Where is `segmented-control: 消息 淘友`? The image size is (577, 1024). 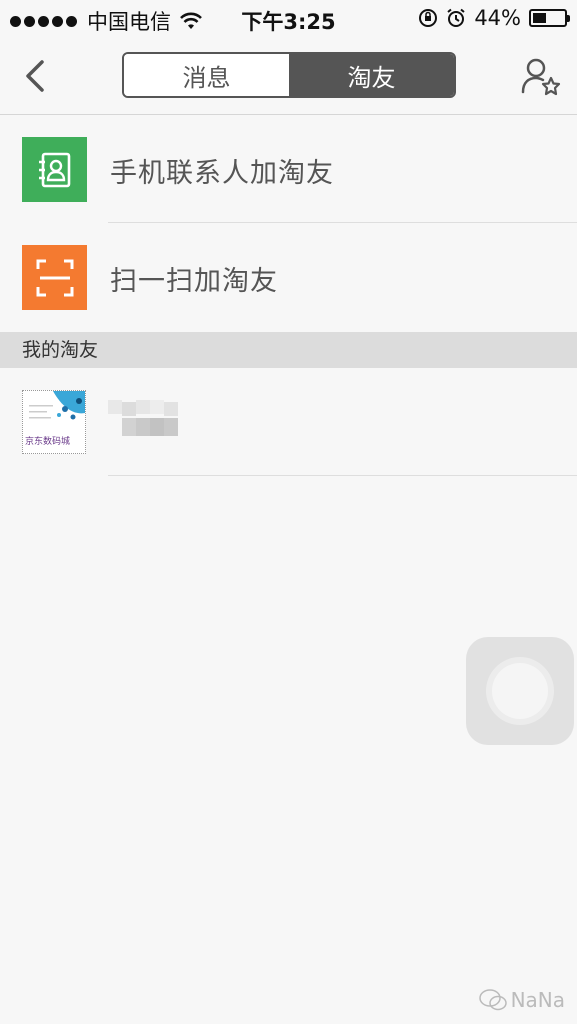
segmented-control: 消息 淘友 is located at coordinates (289, 75).